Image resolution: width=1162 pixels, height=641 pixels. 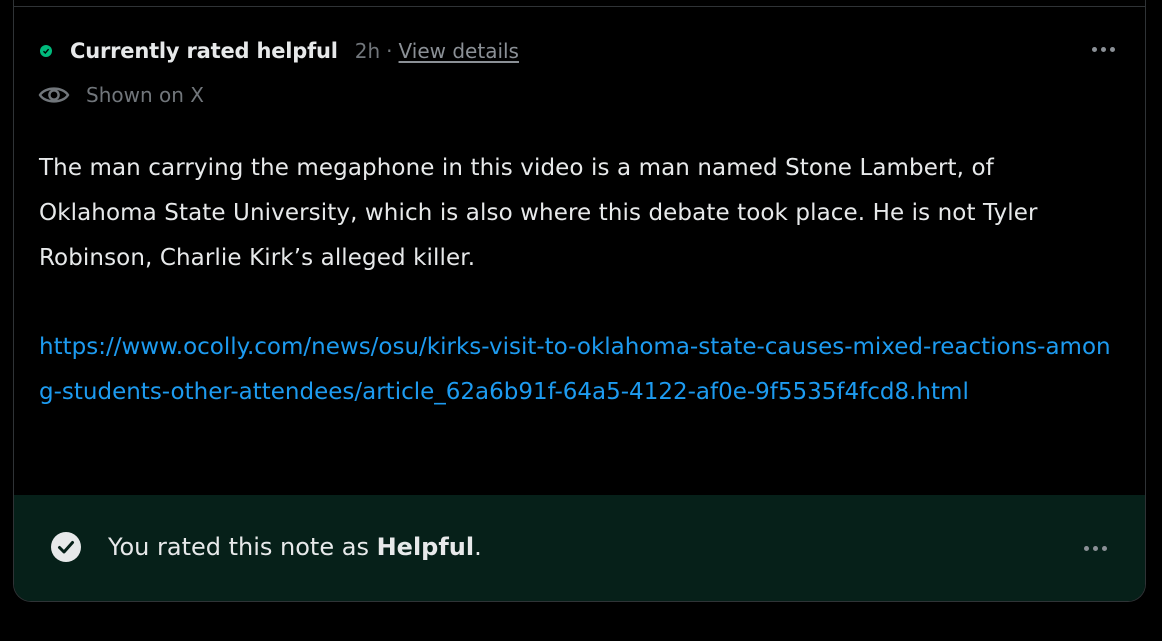 I want to click on shown-on-x-label: Shown on X, so click(x=145, y=95).